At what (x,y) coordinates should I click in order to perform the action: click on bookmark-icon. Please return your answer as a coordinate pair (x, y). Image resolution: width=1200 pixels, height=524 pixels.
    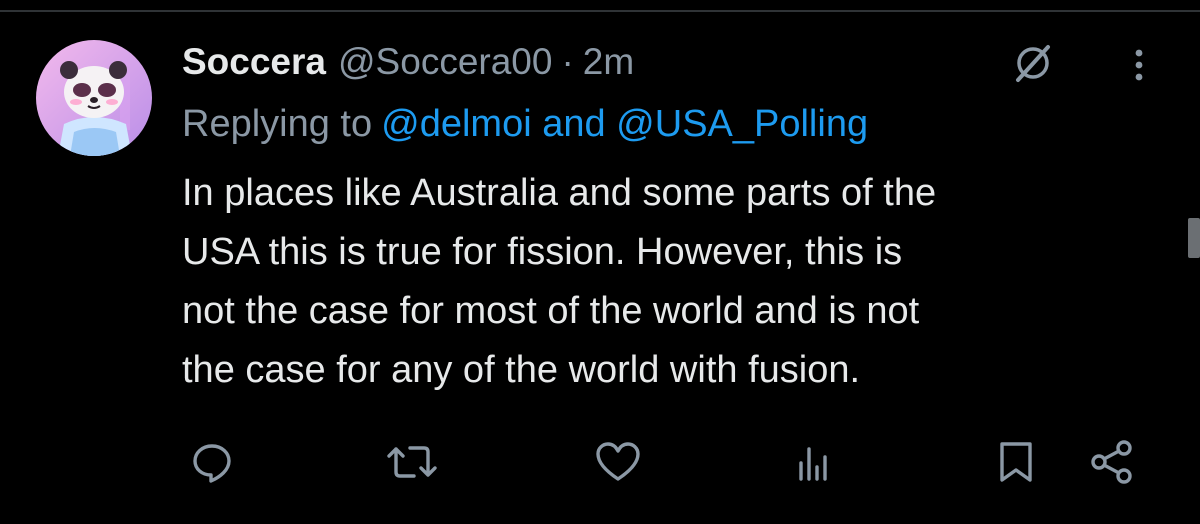
    Looking at the image, I should click on (1016, 462).